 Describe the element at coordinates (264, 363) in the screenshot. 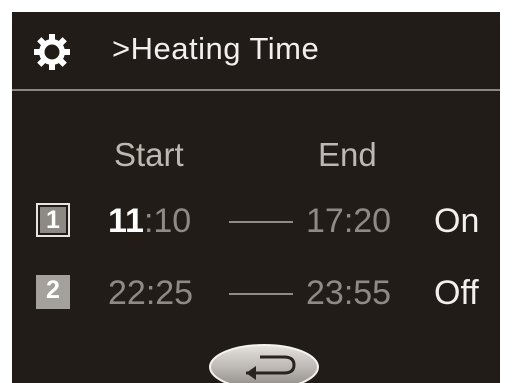

I see `back-button` at that location.